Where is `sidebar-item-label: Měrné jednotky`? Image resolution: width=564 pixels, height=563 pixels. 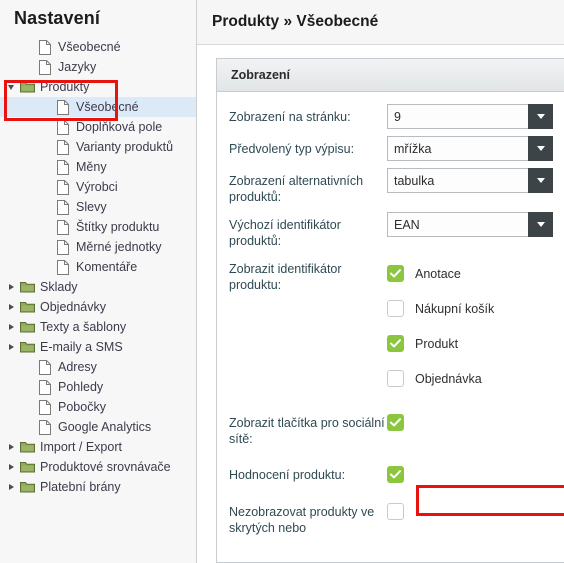 sidebar-item-label: Měrné jednotky is located at coordinates (119, 247).